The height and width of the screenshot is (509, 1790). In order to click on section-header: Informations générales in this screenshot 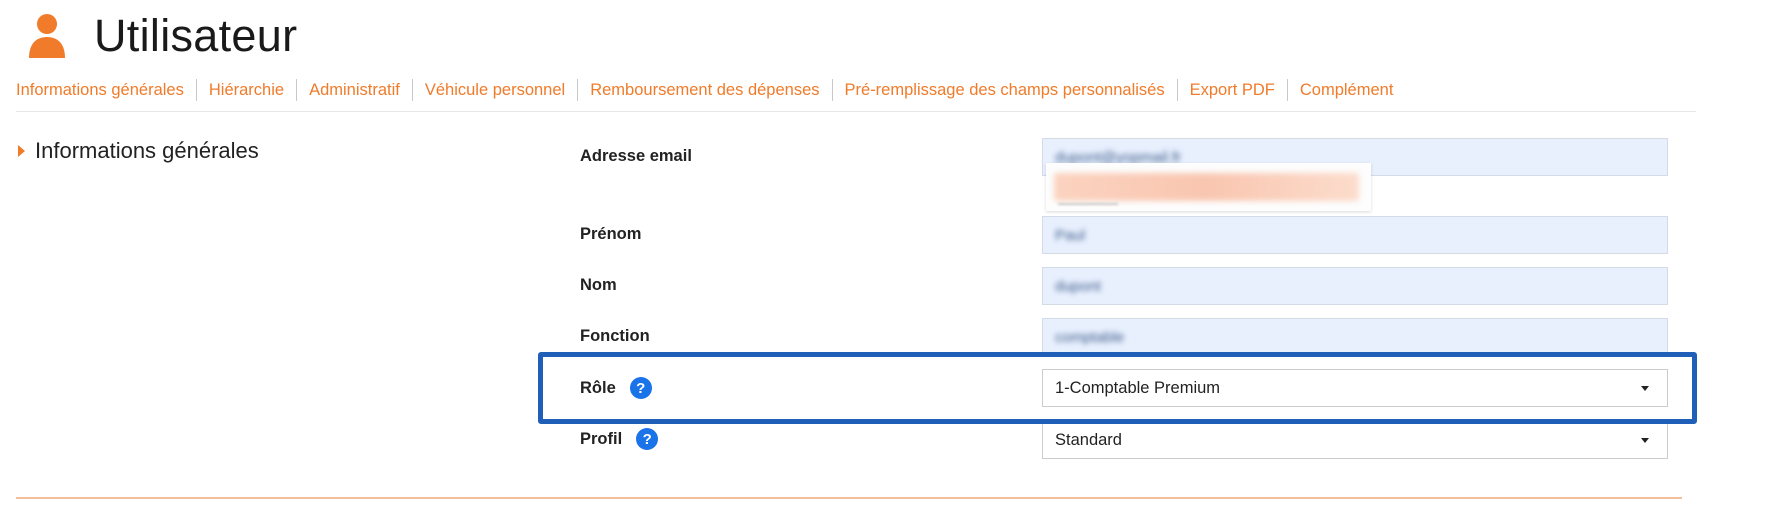, I will do `click(138, 151)`.